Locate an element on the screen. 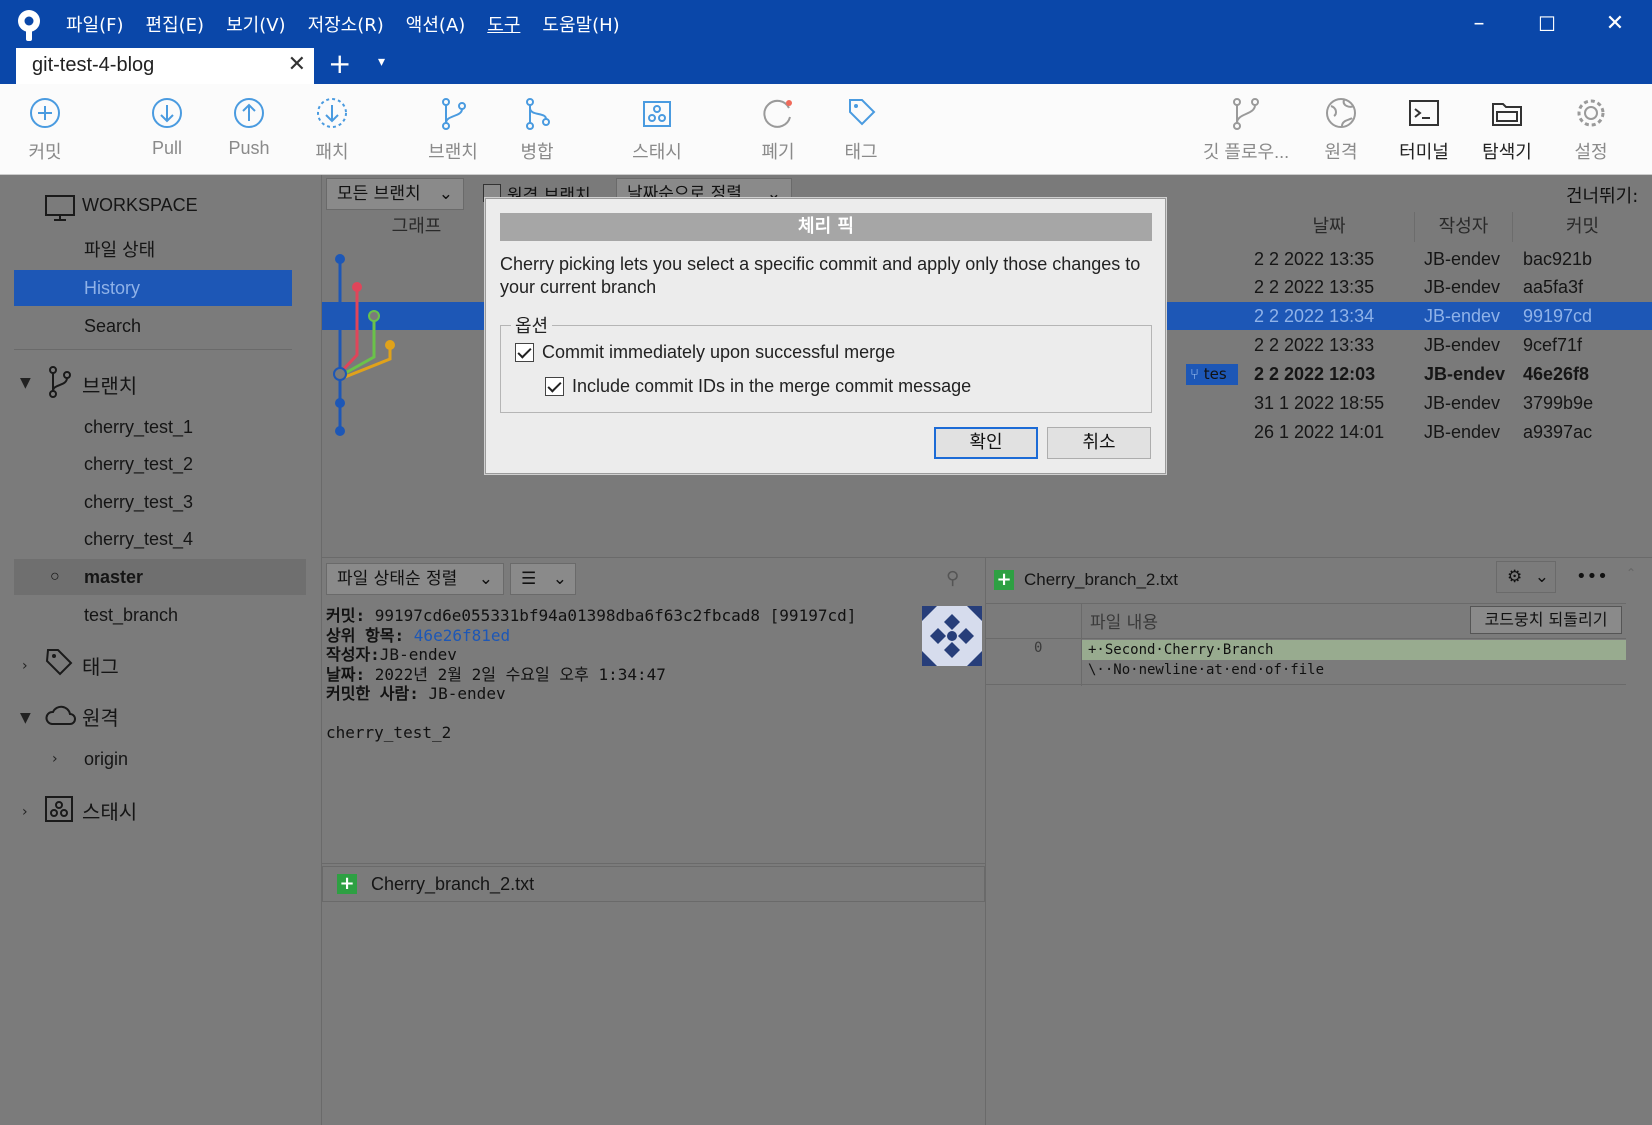 The width and height of the screenshot is (1652, 1125). file-sort-dropdown: 파일 상태순 정렬 ⌄ is located at coordinates (415, 579).